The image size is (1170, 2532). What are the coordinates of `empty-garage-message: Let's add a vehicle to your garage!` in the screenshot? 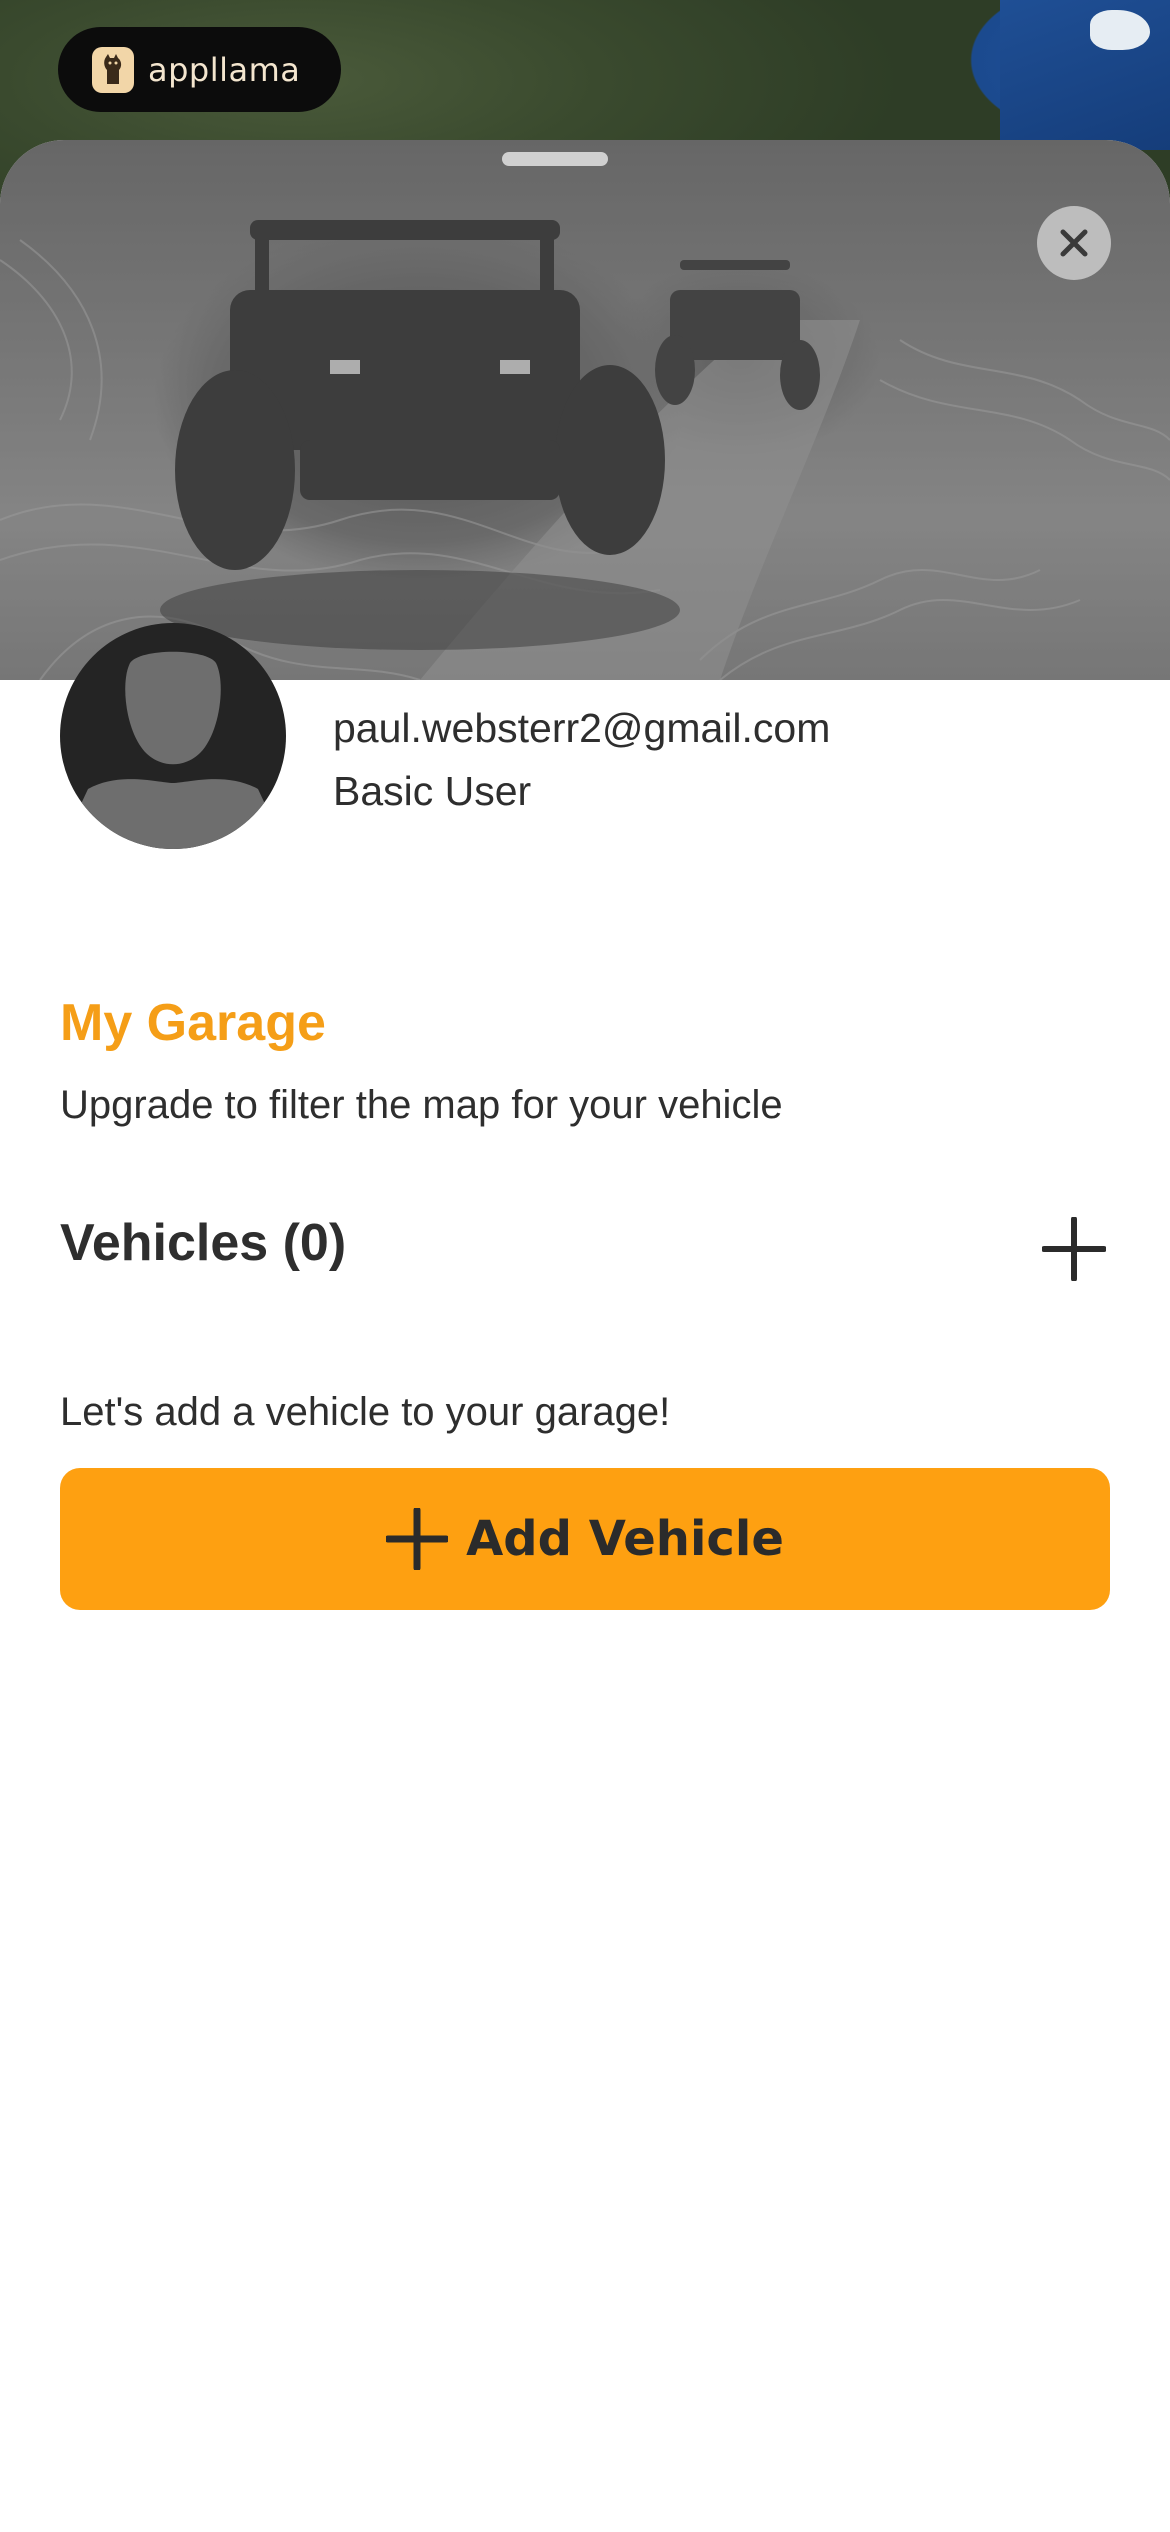 It's located at (365, 1412).